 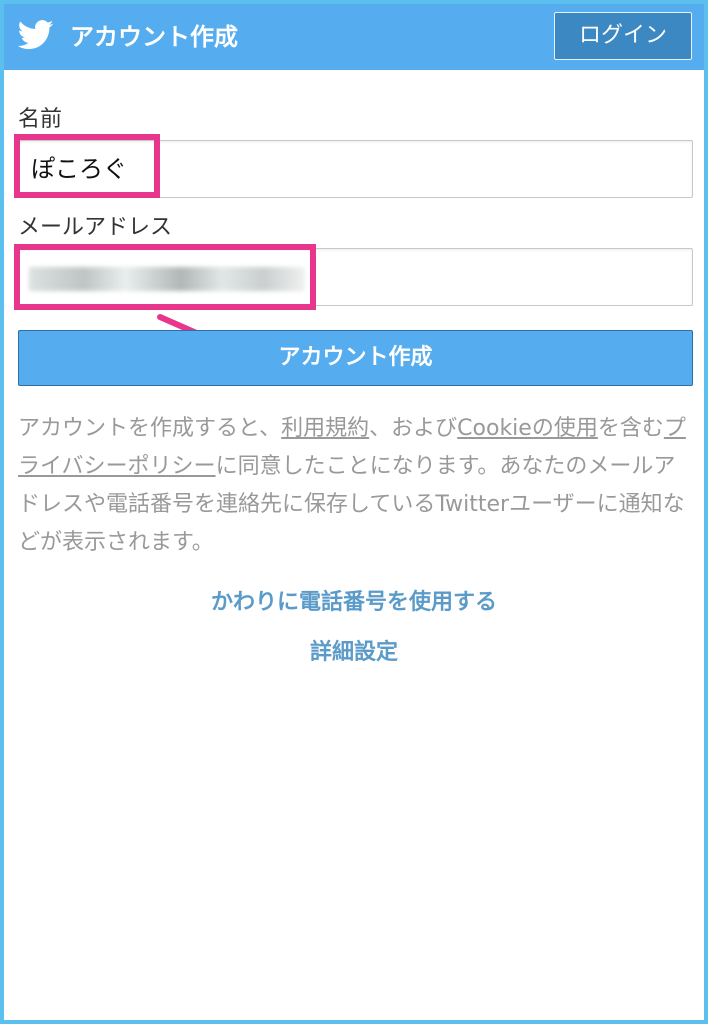 I want to click on name-value: ぽころぐ, so click(x=79, y=169).